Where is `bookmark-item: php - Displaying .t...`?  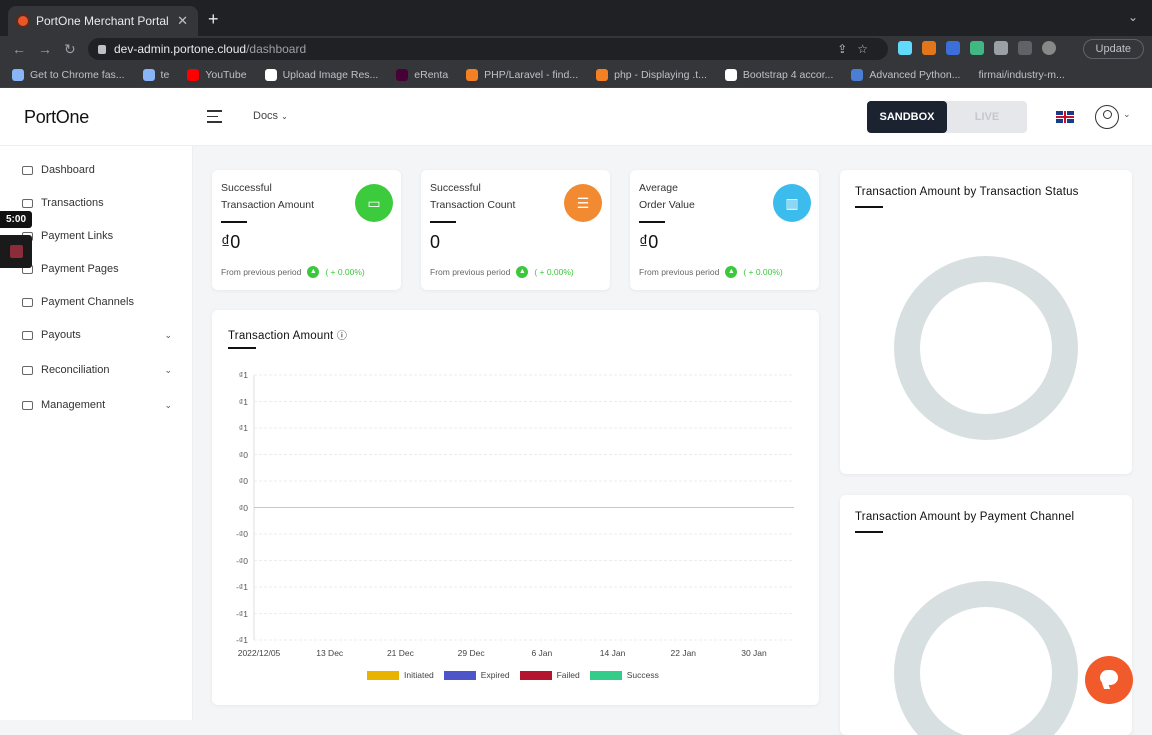 bookmark-item: php - Displaying .t... is located at coordinates (651, 74).